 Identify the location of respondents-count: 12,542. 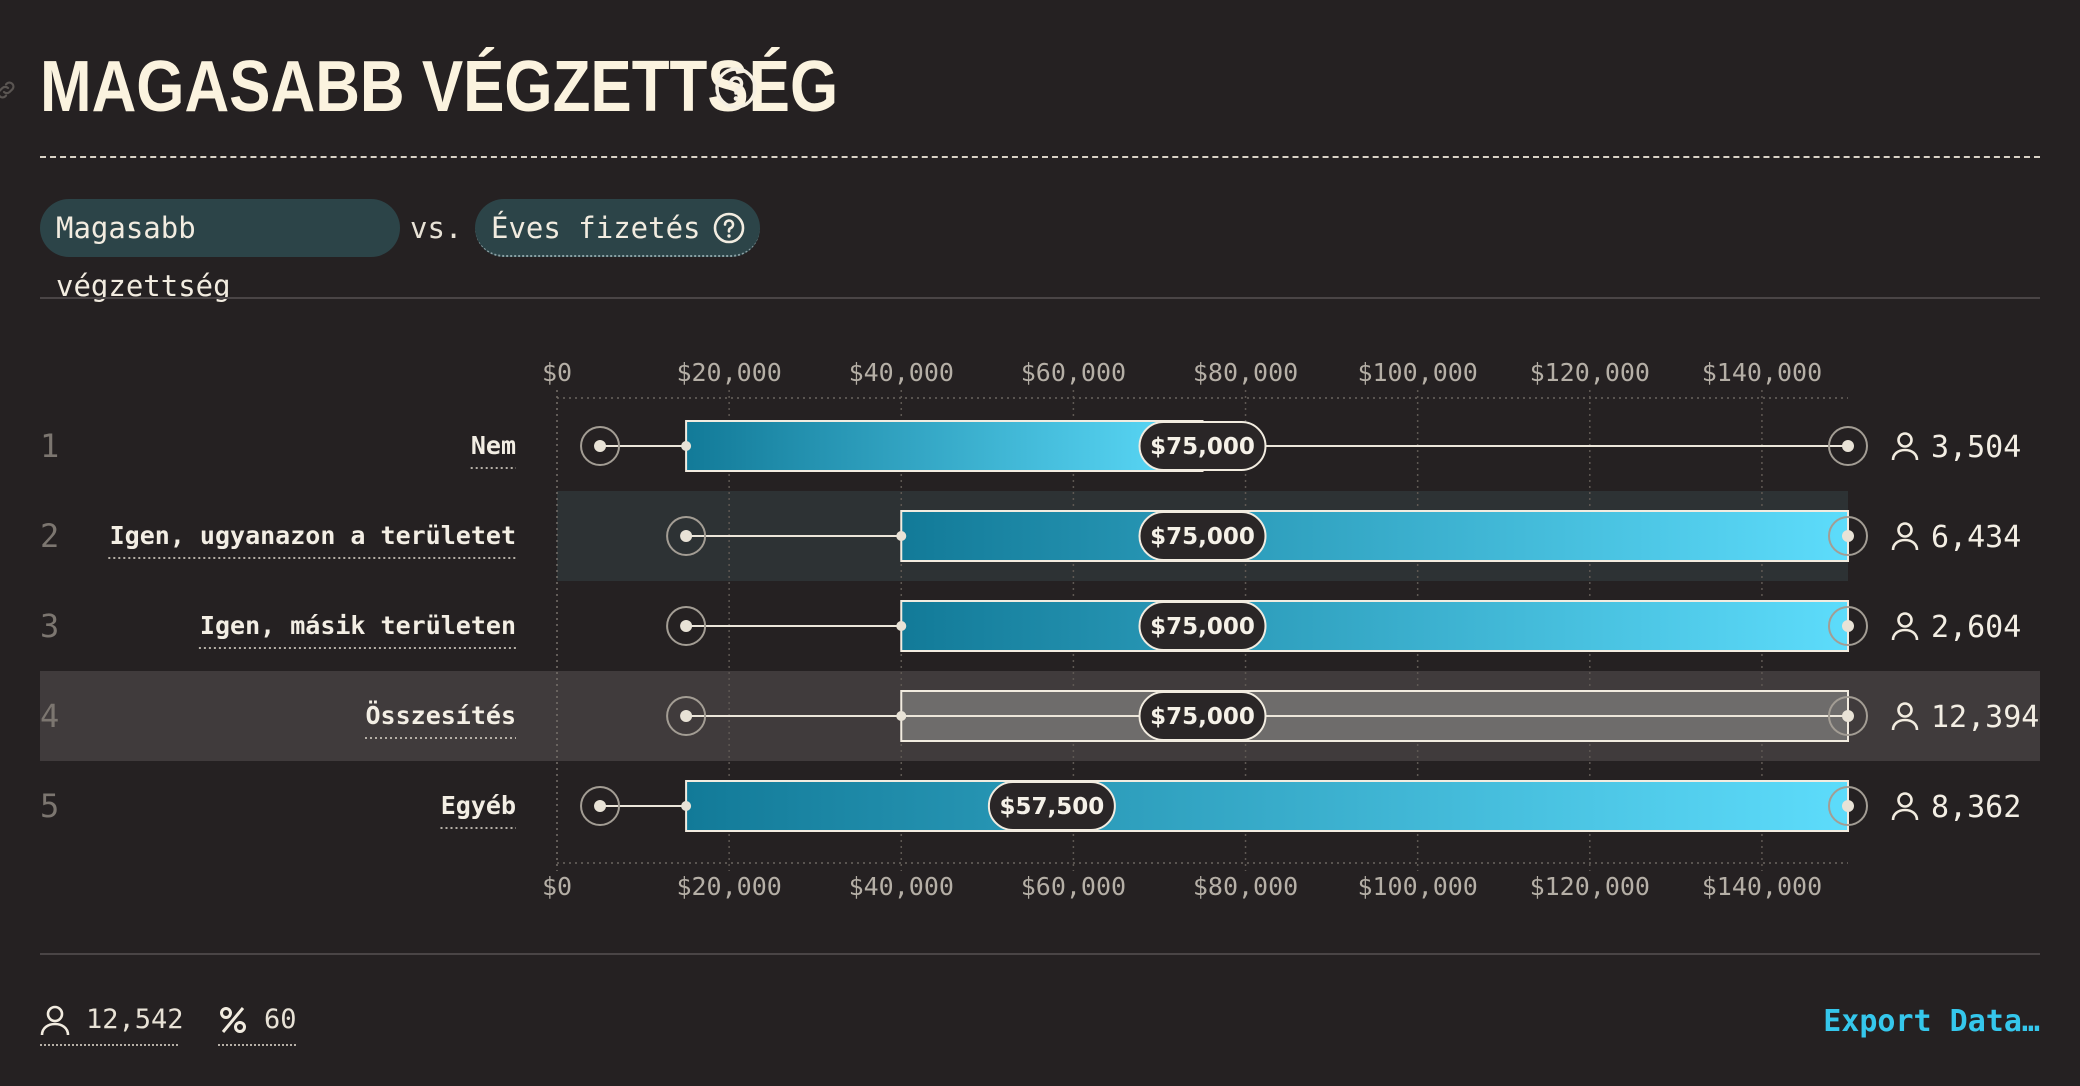
(112, 1023).